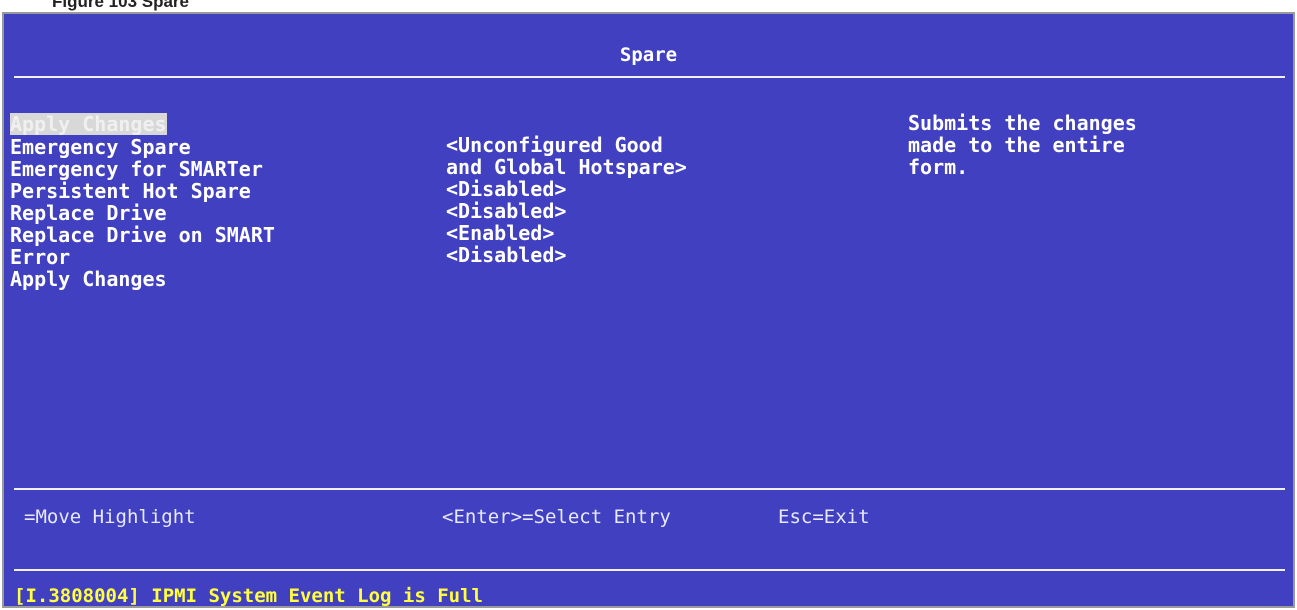  I want to click on value-emergency-spare-line2: and Global Hotspare>, so click(656, 167).